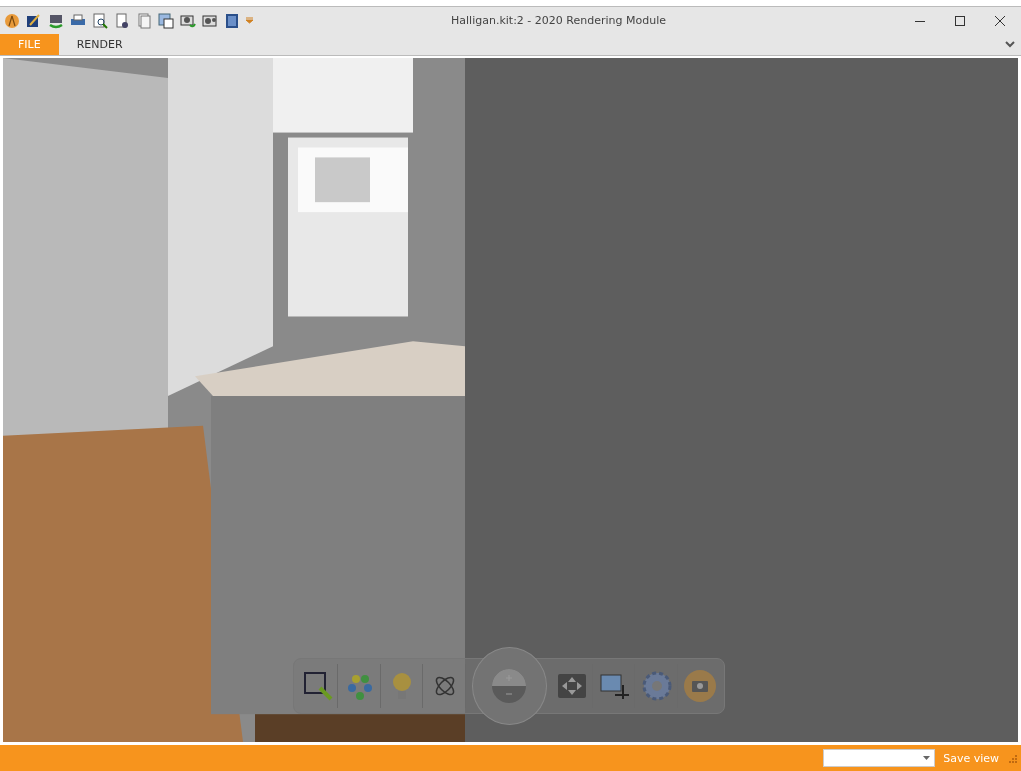 The height and width of the screenshot is (771, 1021). Describe the element at coordinates (34, 20) in the screenshot. I see `edit-icon` at that location.